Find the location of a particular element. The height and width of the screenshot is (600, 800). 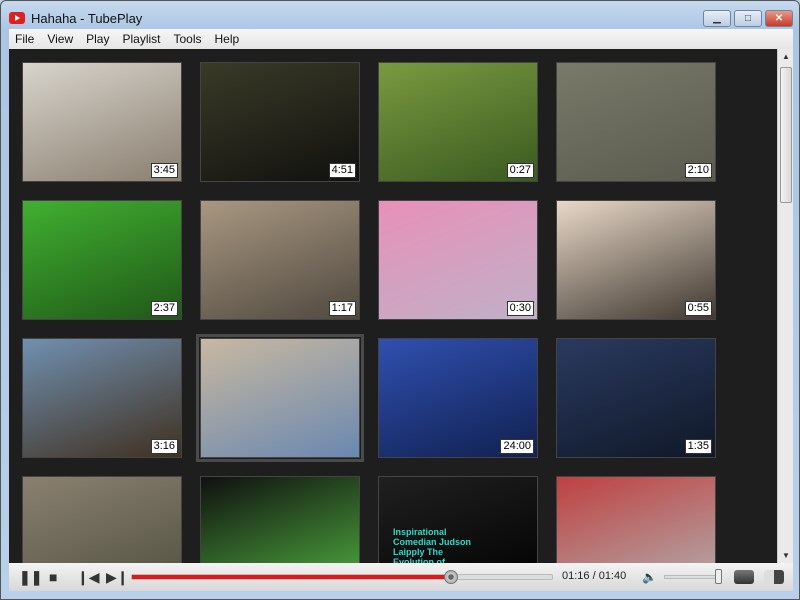

title-bar: Hahaha - TubePlay is located at coordinates (75, 18).